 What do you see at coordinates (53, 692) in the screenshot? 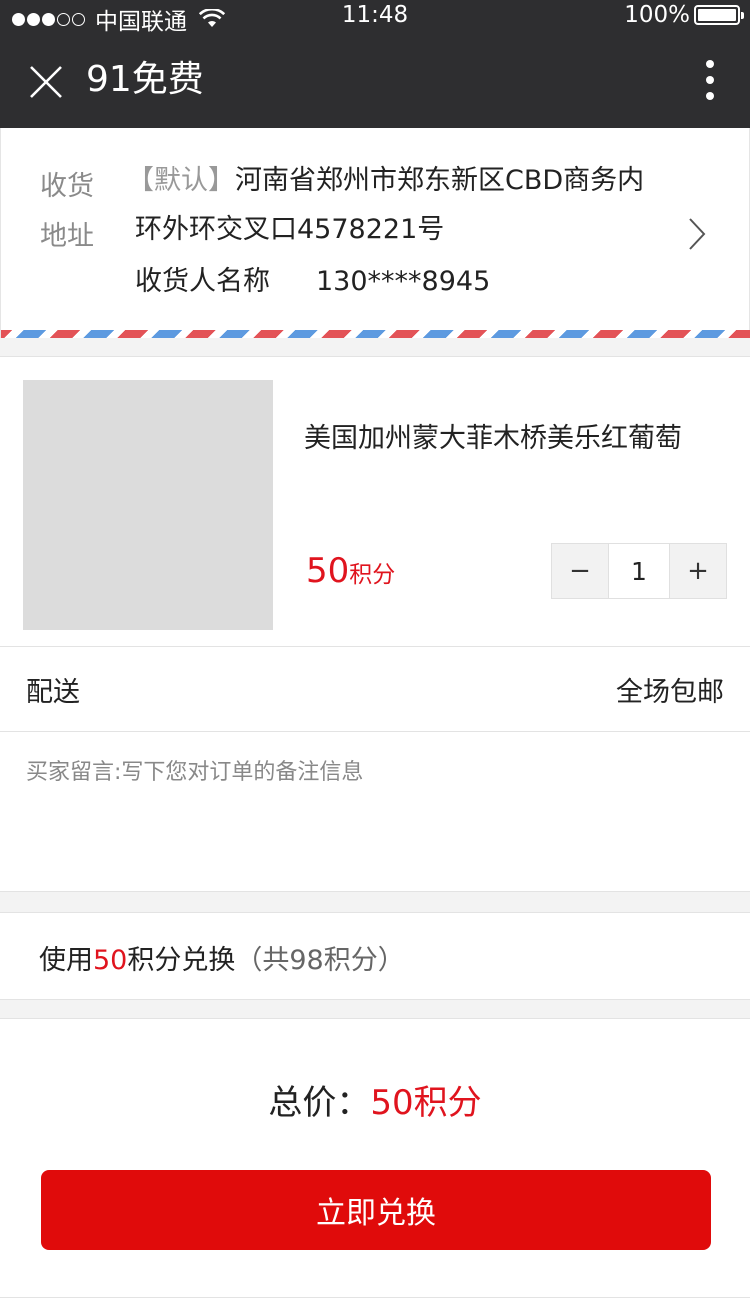
I see `delivery-label: 配送` at bounding box center [53, 692].